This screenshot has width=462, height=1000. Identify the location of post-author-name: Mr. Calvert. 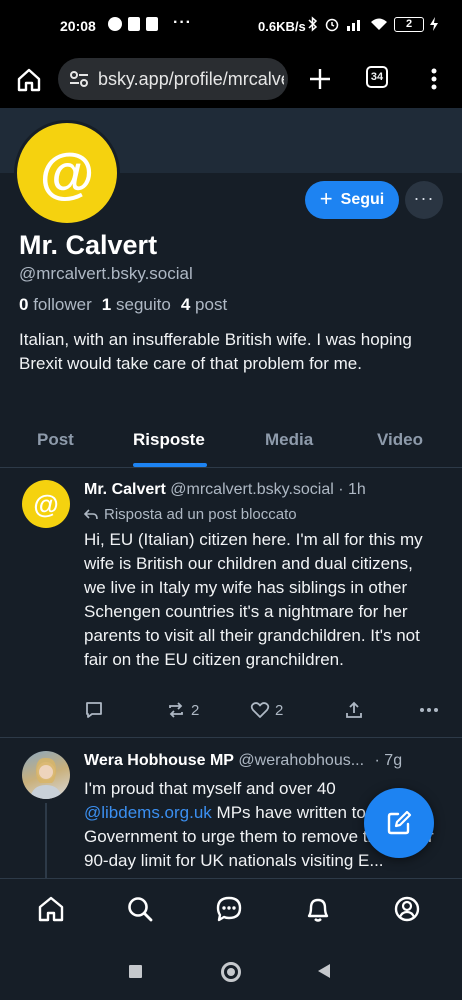
(125, 489).